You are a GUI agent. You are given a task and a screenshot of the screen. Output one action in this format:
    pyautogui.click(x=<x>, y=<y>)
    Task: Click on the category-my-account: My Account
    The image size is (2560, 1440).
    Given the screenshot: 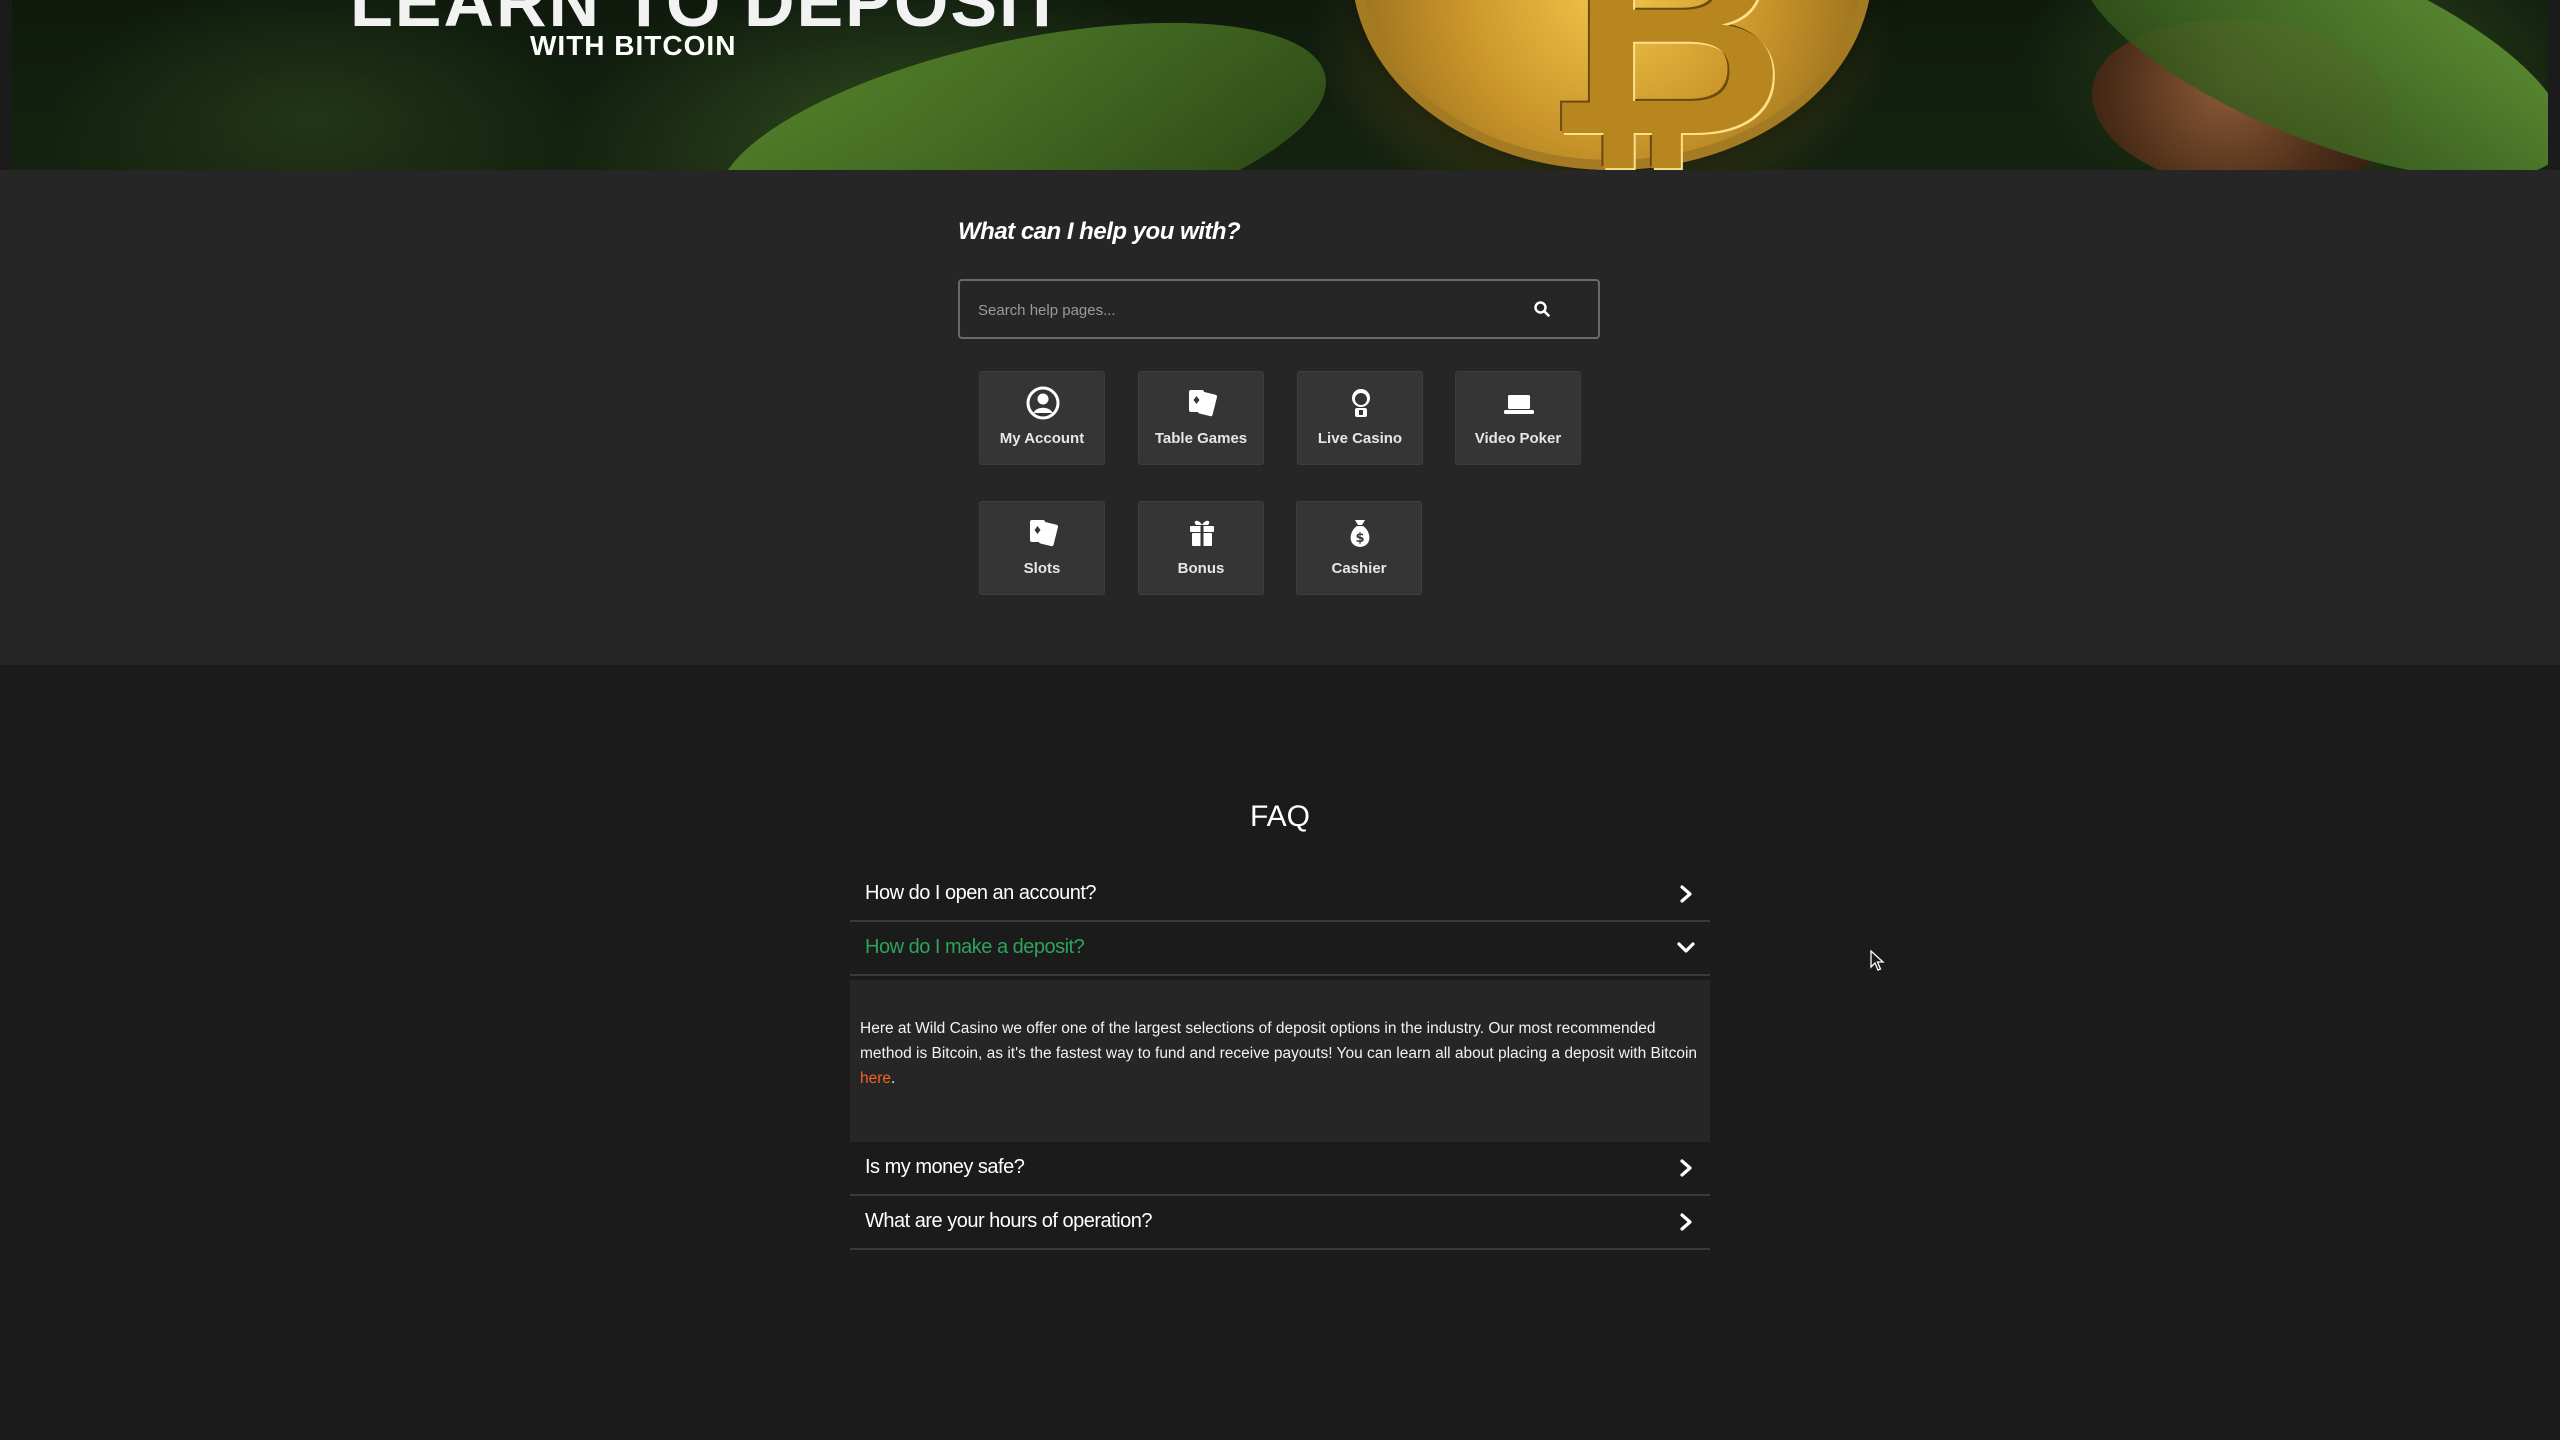 What is the action you would take?
    pyautogui.click(x=1042, y=418)
    